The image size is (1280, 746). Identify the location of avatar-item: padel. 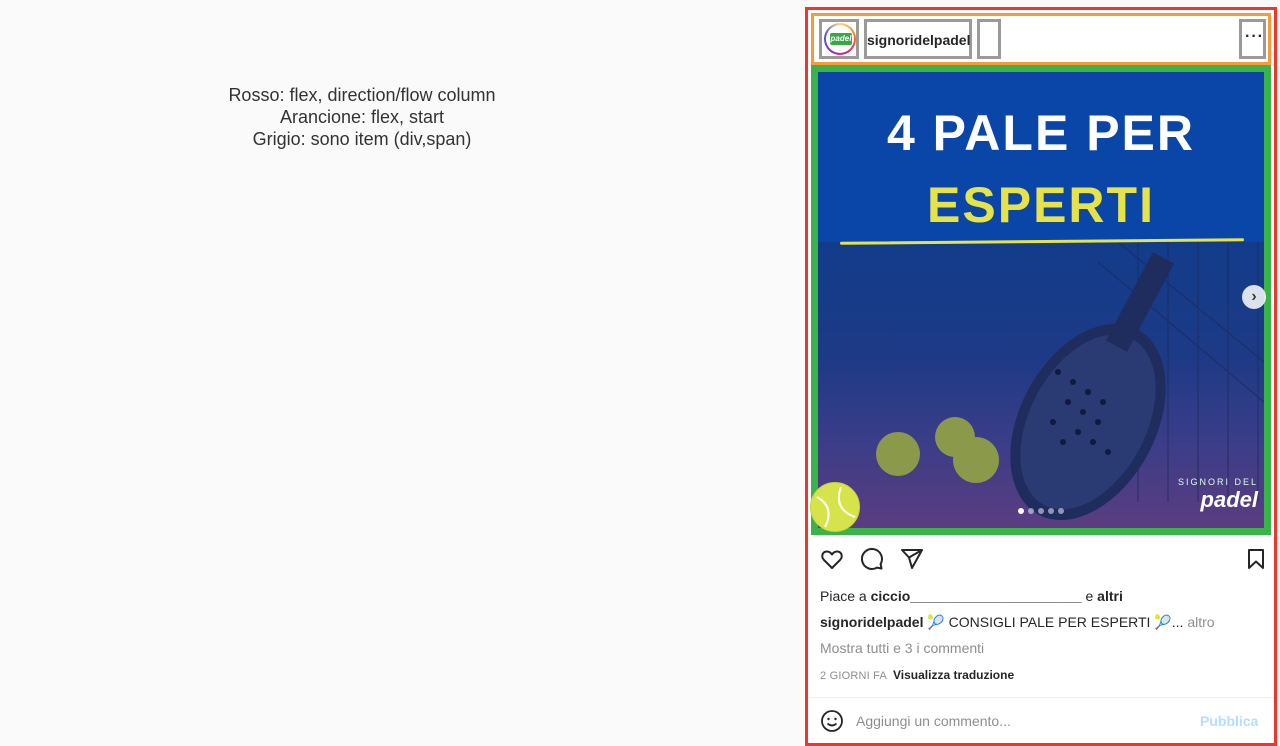
(839, 39).